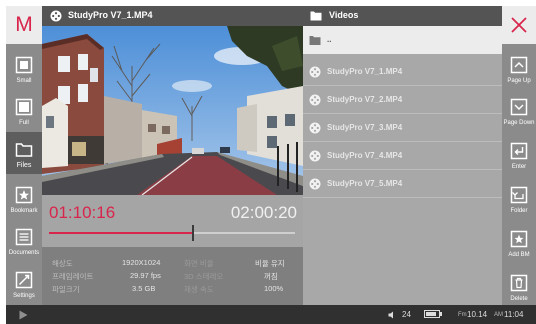 The image size is (536, 324). Describe the element at coordinates (199, 289) in the screenshot. I see `playback-speed-label: 재생 속도` at that location.